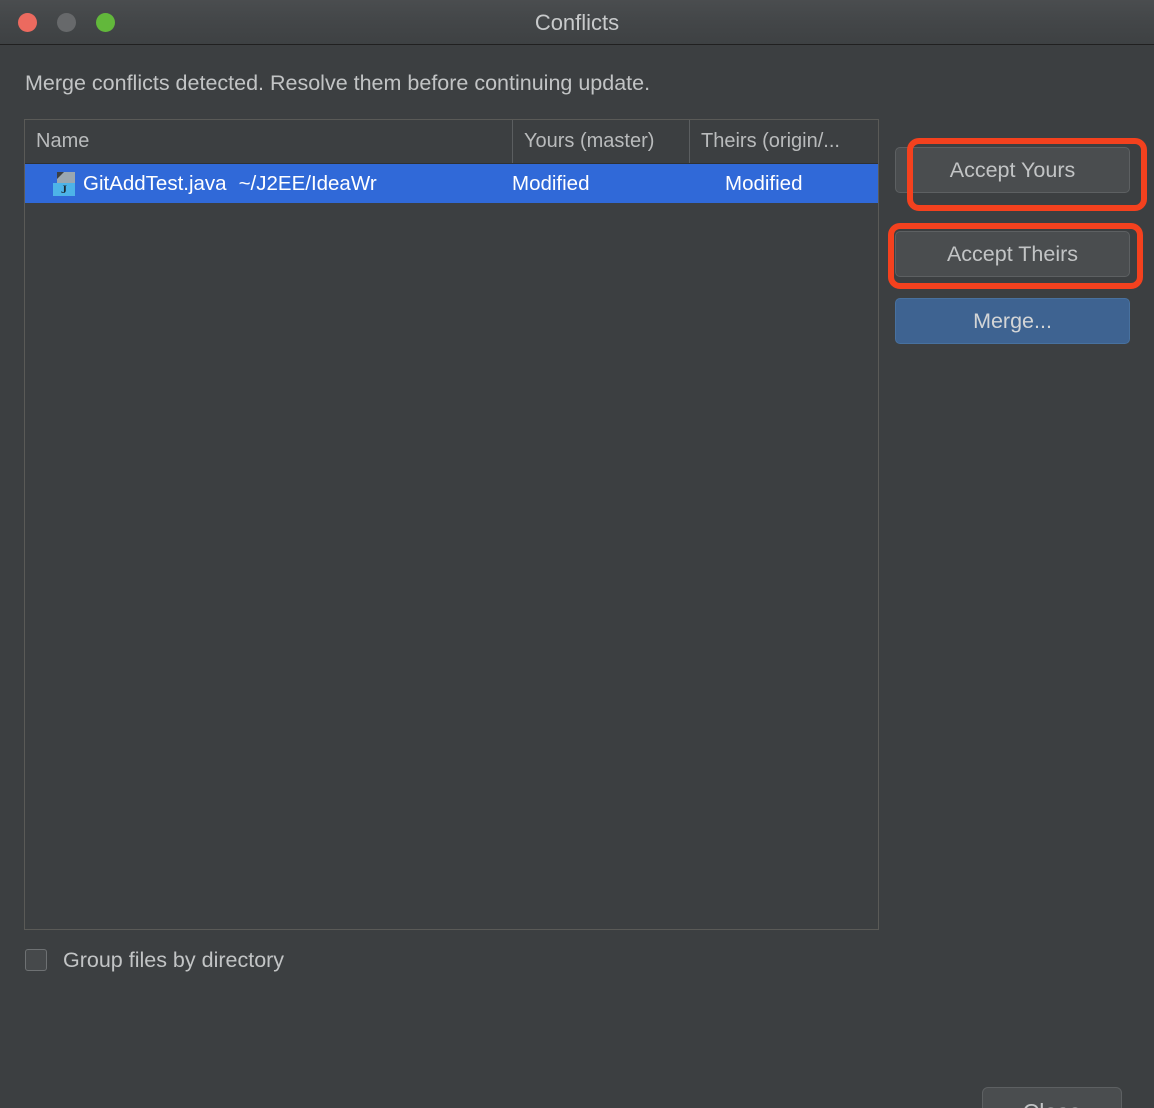  I want to click on cell-file-name: GitAddTest.java ~/J2EE/IdeaWr, so click(268, 183).